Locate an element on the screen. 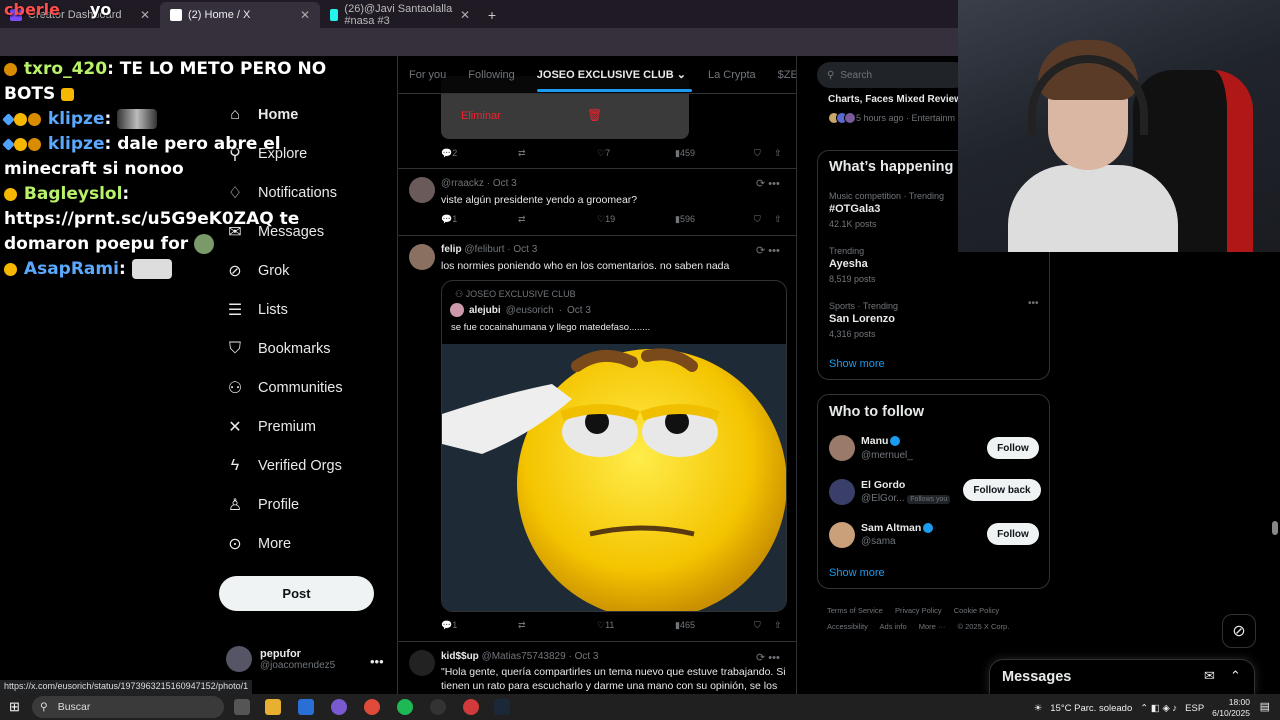 The width and height of the screenshot is (1280, 720). footer-link: Accessibility is located at coordinates (847, 626).